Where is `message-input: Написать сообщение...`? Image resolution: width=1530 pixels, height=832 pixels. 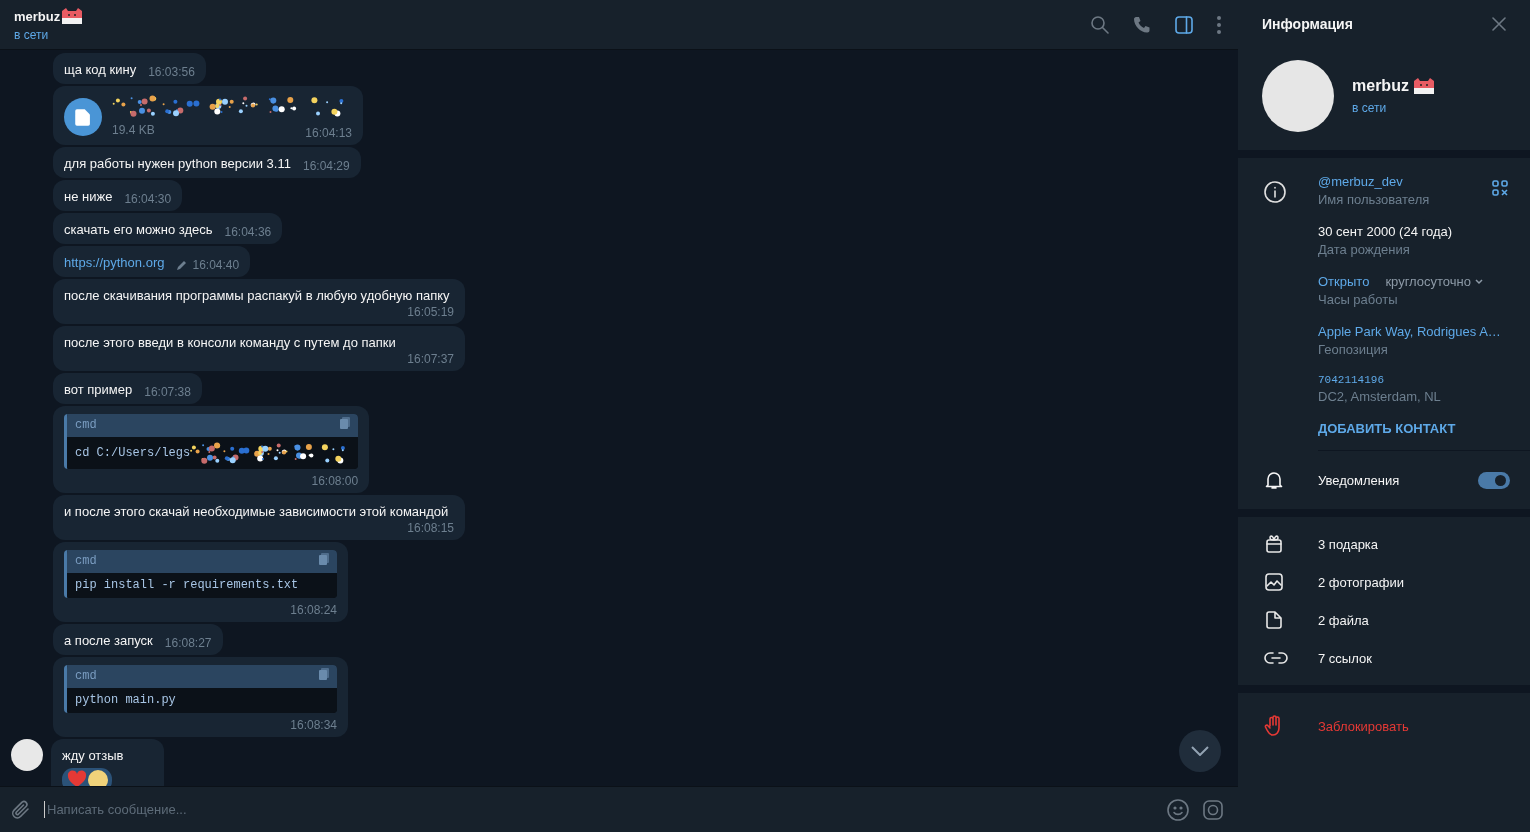 message-input: Написать сообщение... is located at coordinates (599, 809).